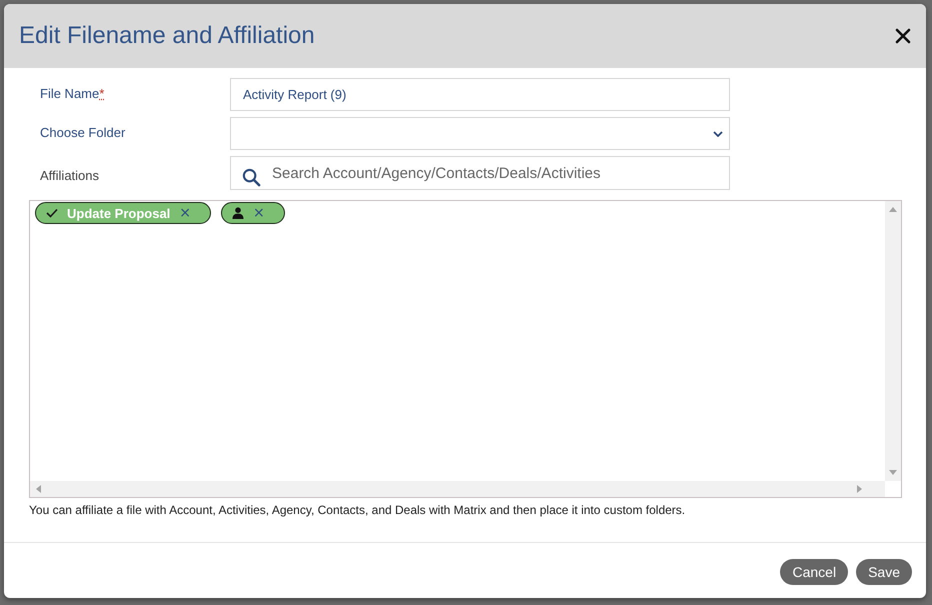  What do you see at coordinates (118, 213) in the screenshot?
I see `tag-label: Update Proposal` at bounding box center [118, 213].